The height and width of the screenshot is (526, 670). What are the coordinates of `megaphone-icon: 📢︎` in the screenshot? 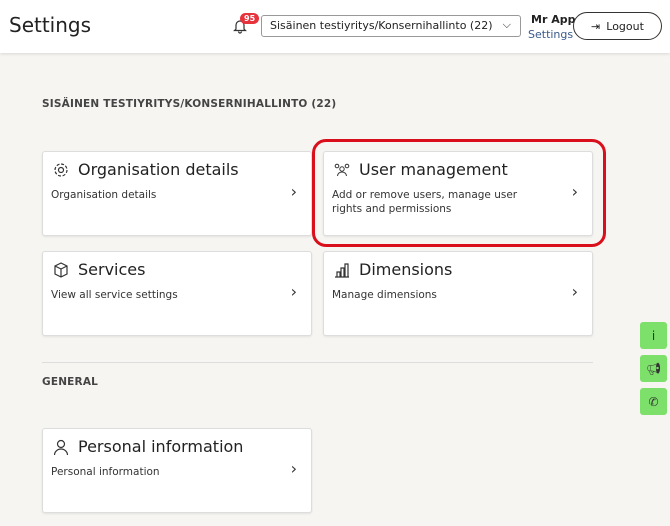 It's located at (653, 368).